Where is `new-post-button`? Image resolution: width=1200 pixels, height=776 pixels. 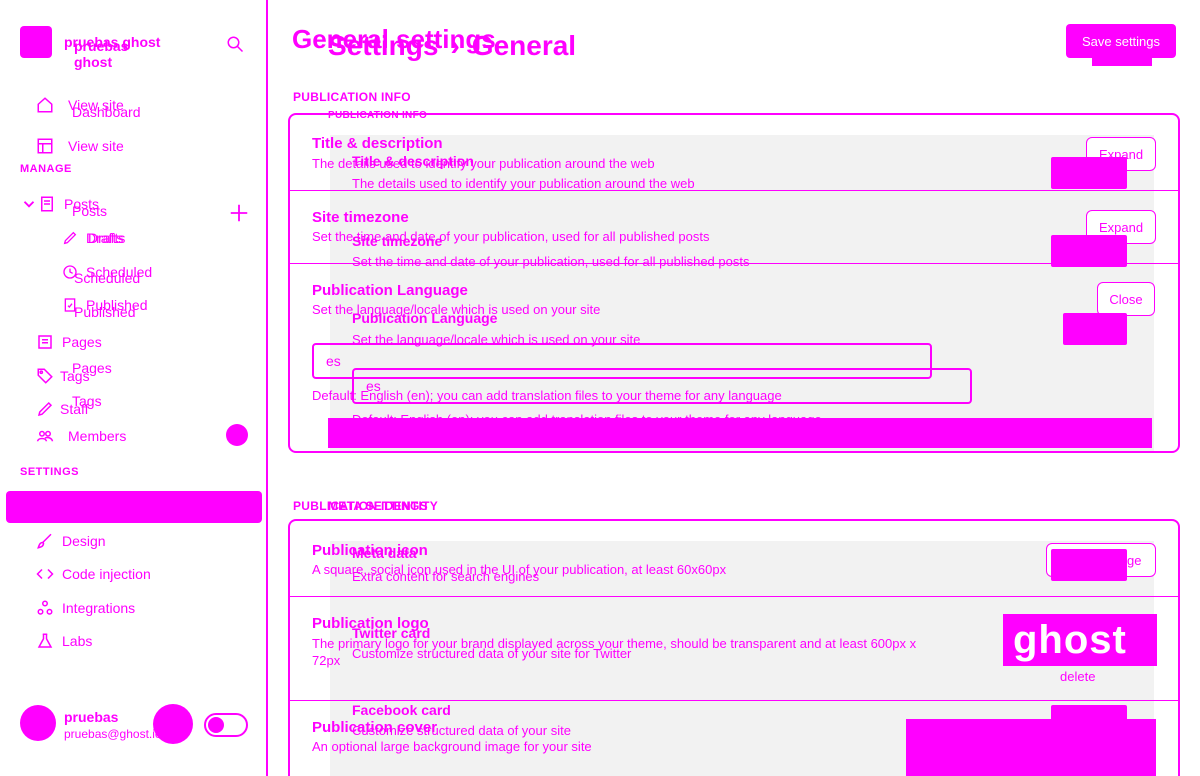
new-post-button is located at coordinates (239, 213).